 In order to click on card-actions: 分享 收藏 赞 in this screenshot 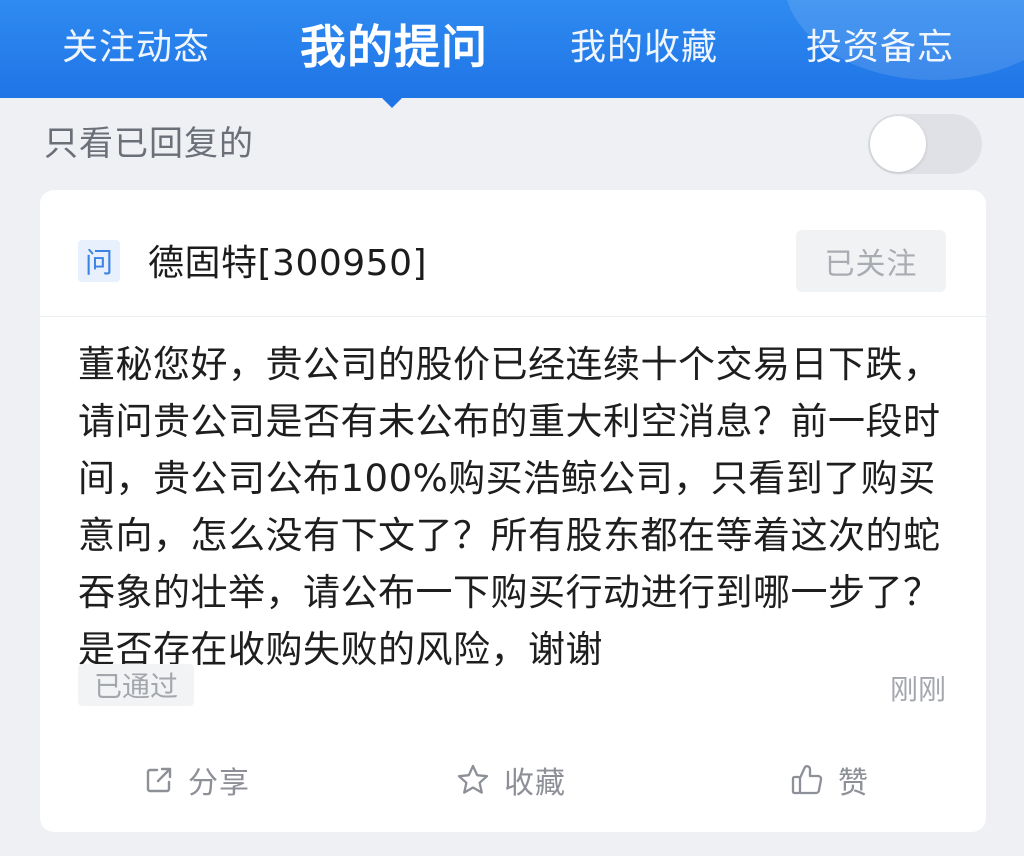, I will do `click(513, 780)`.